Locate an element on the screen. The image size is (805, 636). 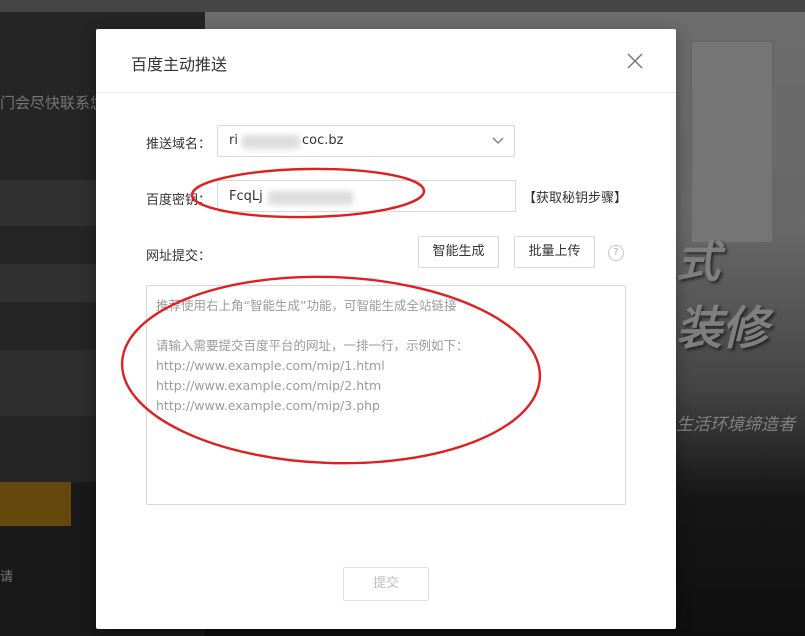
key-prefix: FcqLj is located at coordinates (246, 196).